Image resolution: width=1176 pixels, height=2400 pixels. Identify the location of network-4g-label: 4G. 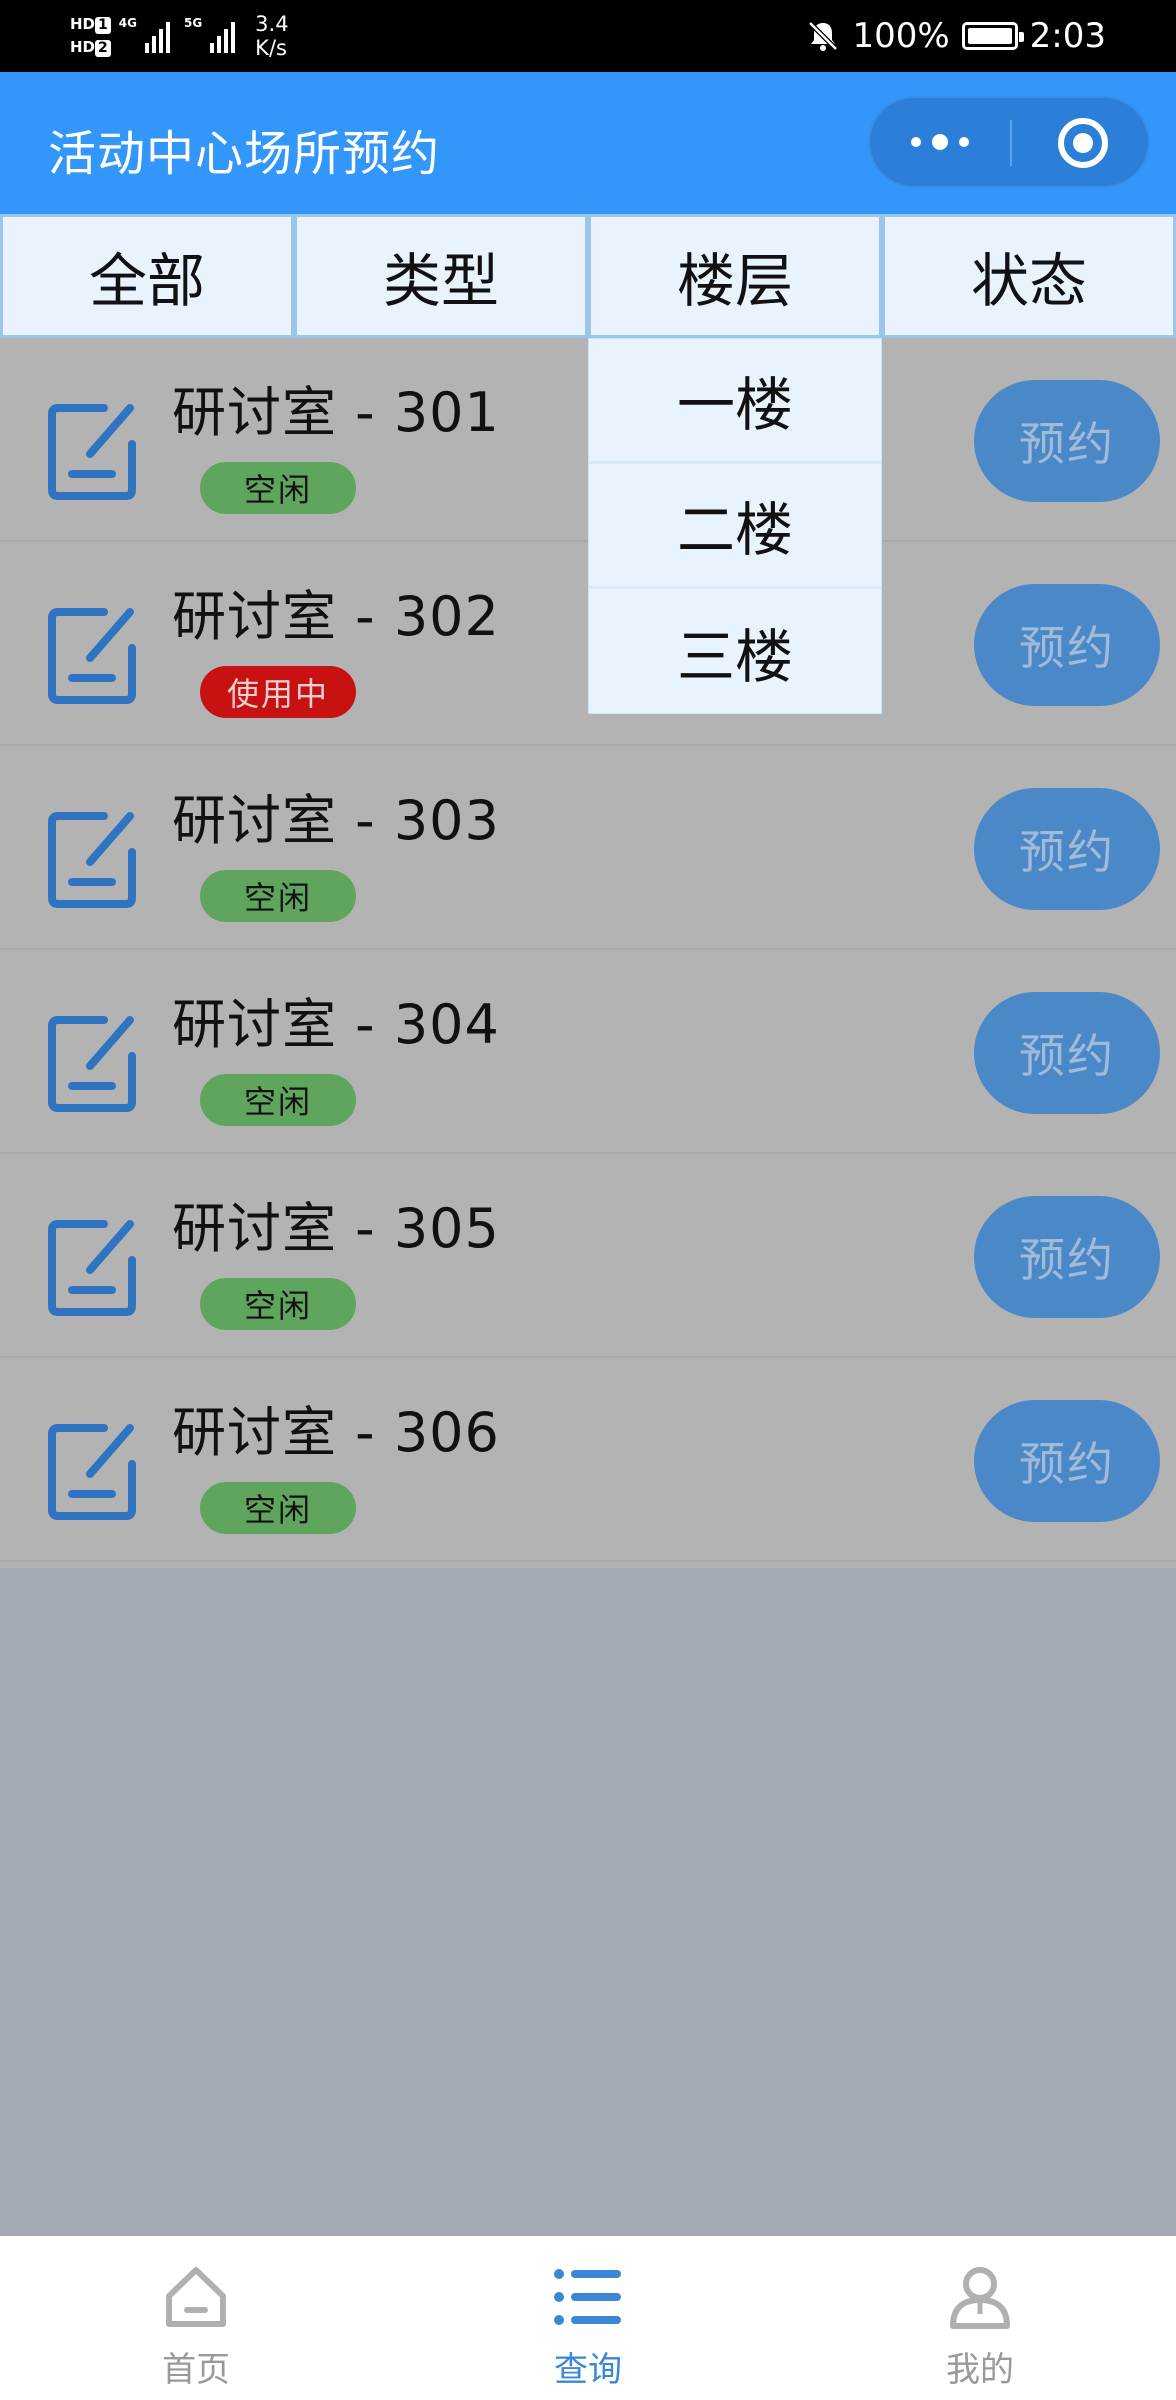
(127, 23).